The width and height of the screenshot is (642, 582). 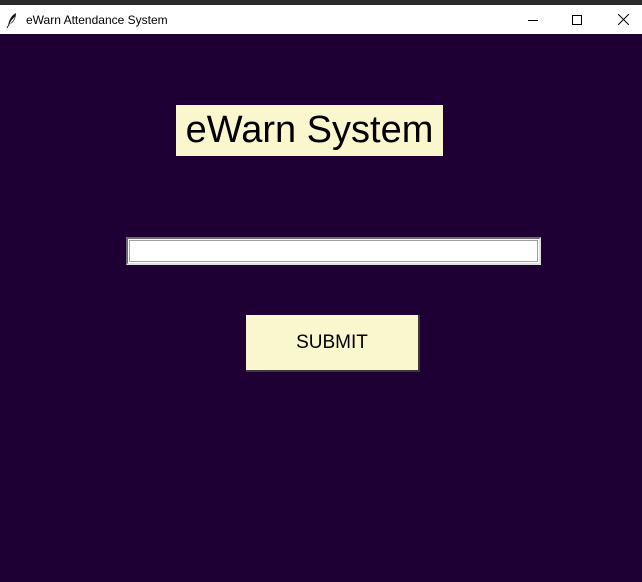 What do you see at coordinates (321, 19) in the screenshot?
I see `title-bar: eWarn Attendance System` at bounding box center [321, 19].